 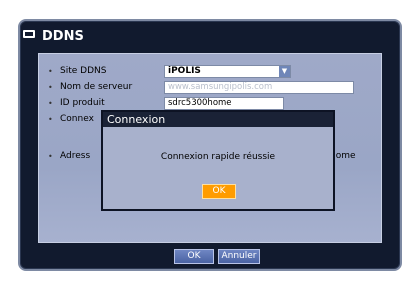 What do you see at coordinates (217, 256) in the screenshot?
I see `footer-buttons: OK Annuler` at bounding box center [217, 256].